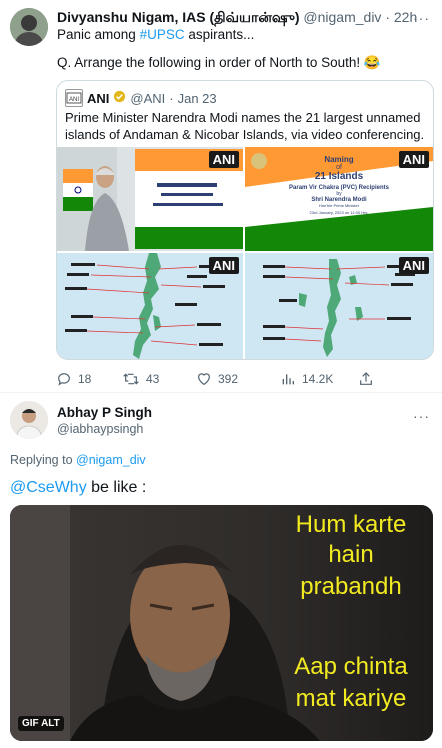 This screenshot has width=442, height=748. What do you see at coordinates (43, 460) in the screenshot?
I see `replying-prefix: Replying to` at bounding box center [43, 460].